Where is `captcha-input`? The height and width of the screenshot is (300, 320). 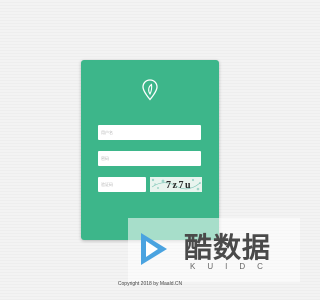 captcha-input is located at coordinates (122, 184).